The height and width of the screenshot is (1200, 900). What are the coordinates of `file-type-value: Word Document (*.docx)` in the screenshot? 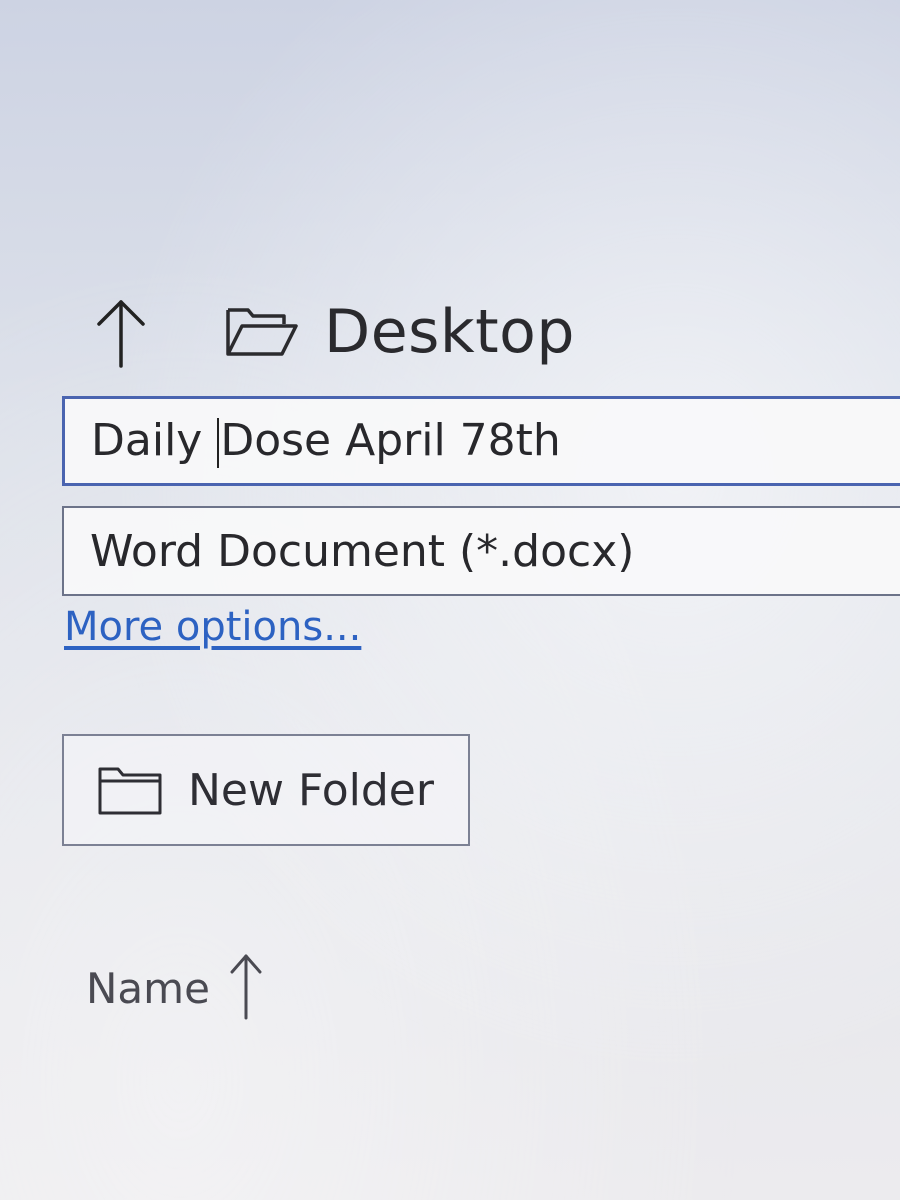 It's located at (362, 551).